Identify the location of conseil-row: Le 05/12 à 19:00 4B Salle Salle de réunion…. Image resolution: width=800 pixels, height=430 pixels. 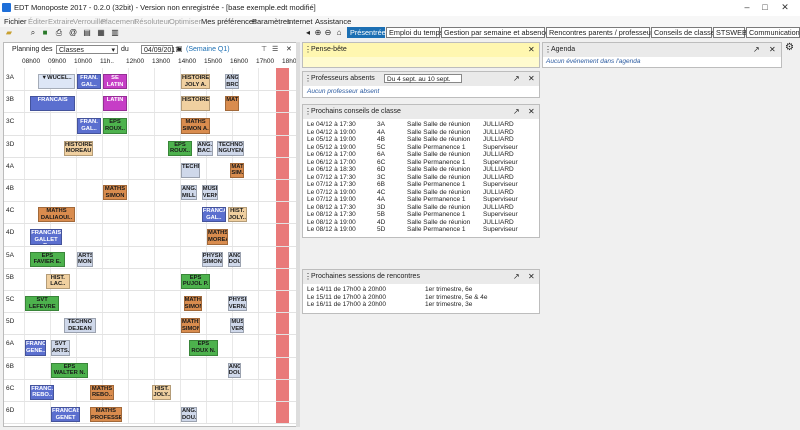
(421, 140).